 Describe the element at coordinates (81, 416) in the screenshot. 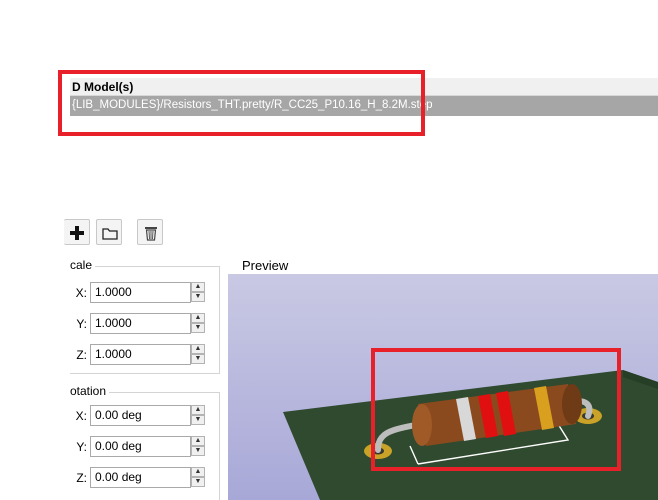

I see `rotation-x-label: X:` at that location.